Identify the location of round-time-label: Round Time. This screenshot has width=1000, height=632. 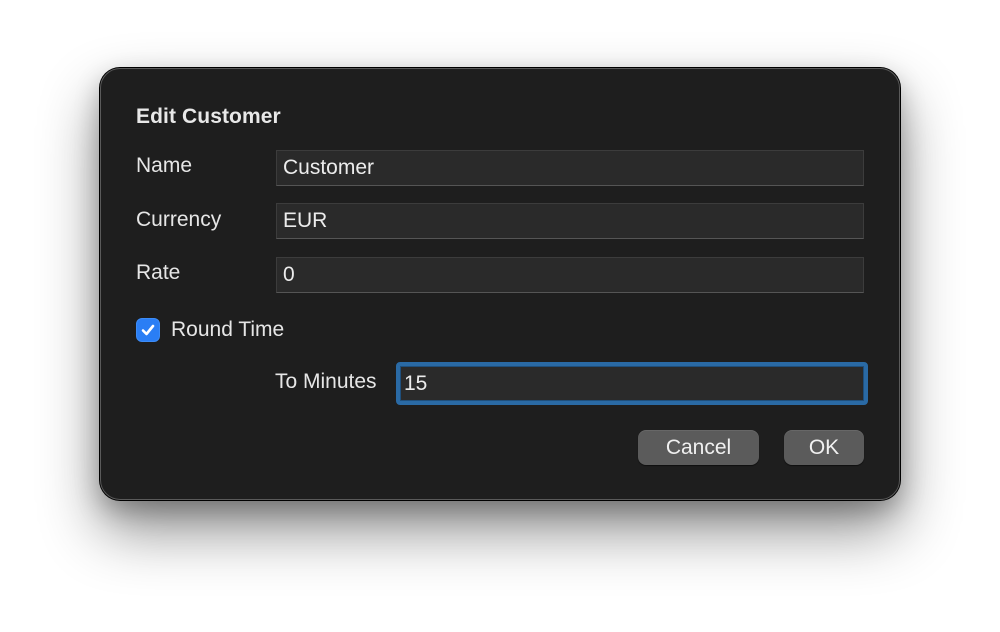
(228, 329).